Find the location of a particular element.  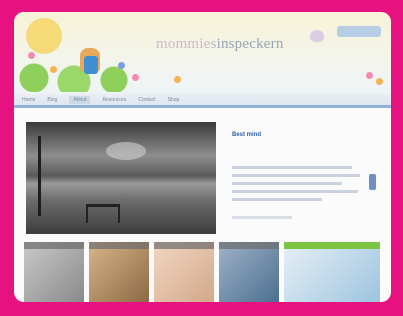

nav-item-shop: Shop is located at coordinates (174, 100).